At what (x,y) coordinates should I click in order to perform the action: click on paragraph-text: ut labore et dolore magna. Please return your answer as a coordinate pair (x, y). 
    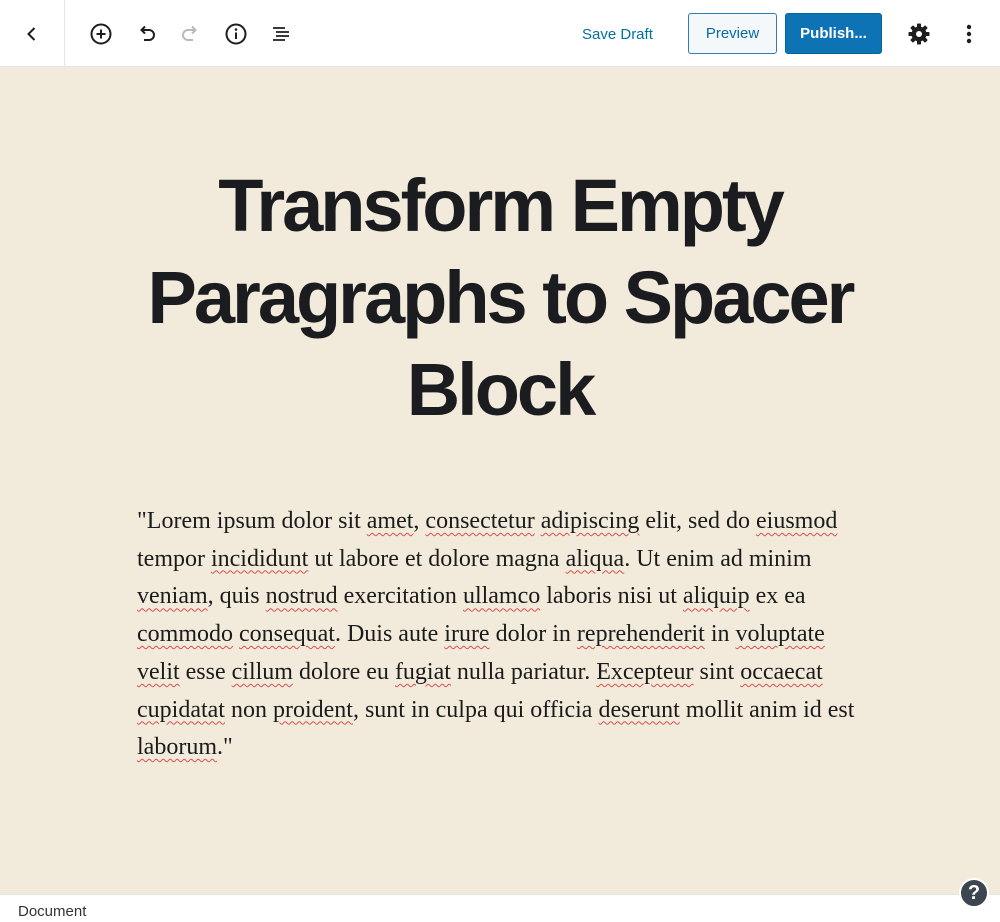
    Looking at the image, I should click on (437, 558).